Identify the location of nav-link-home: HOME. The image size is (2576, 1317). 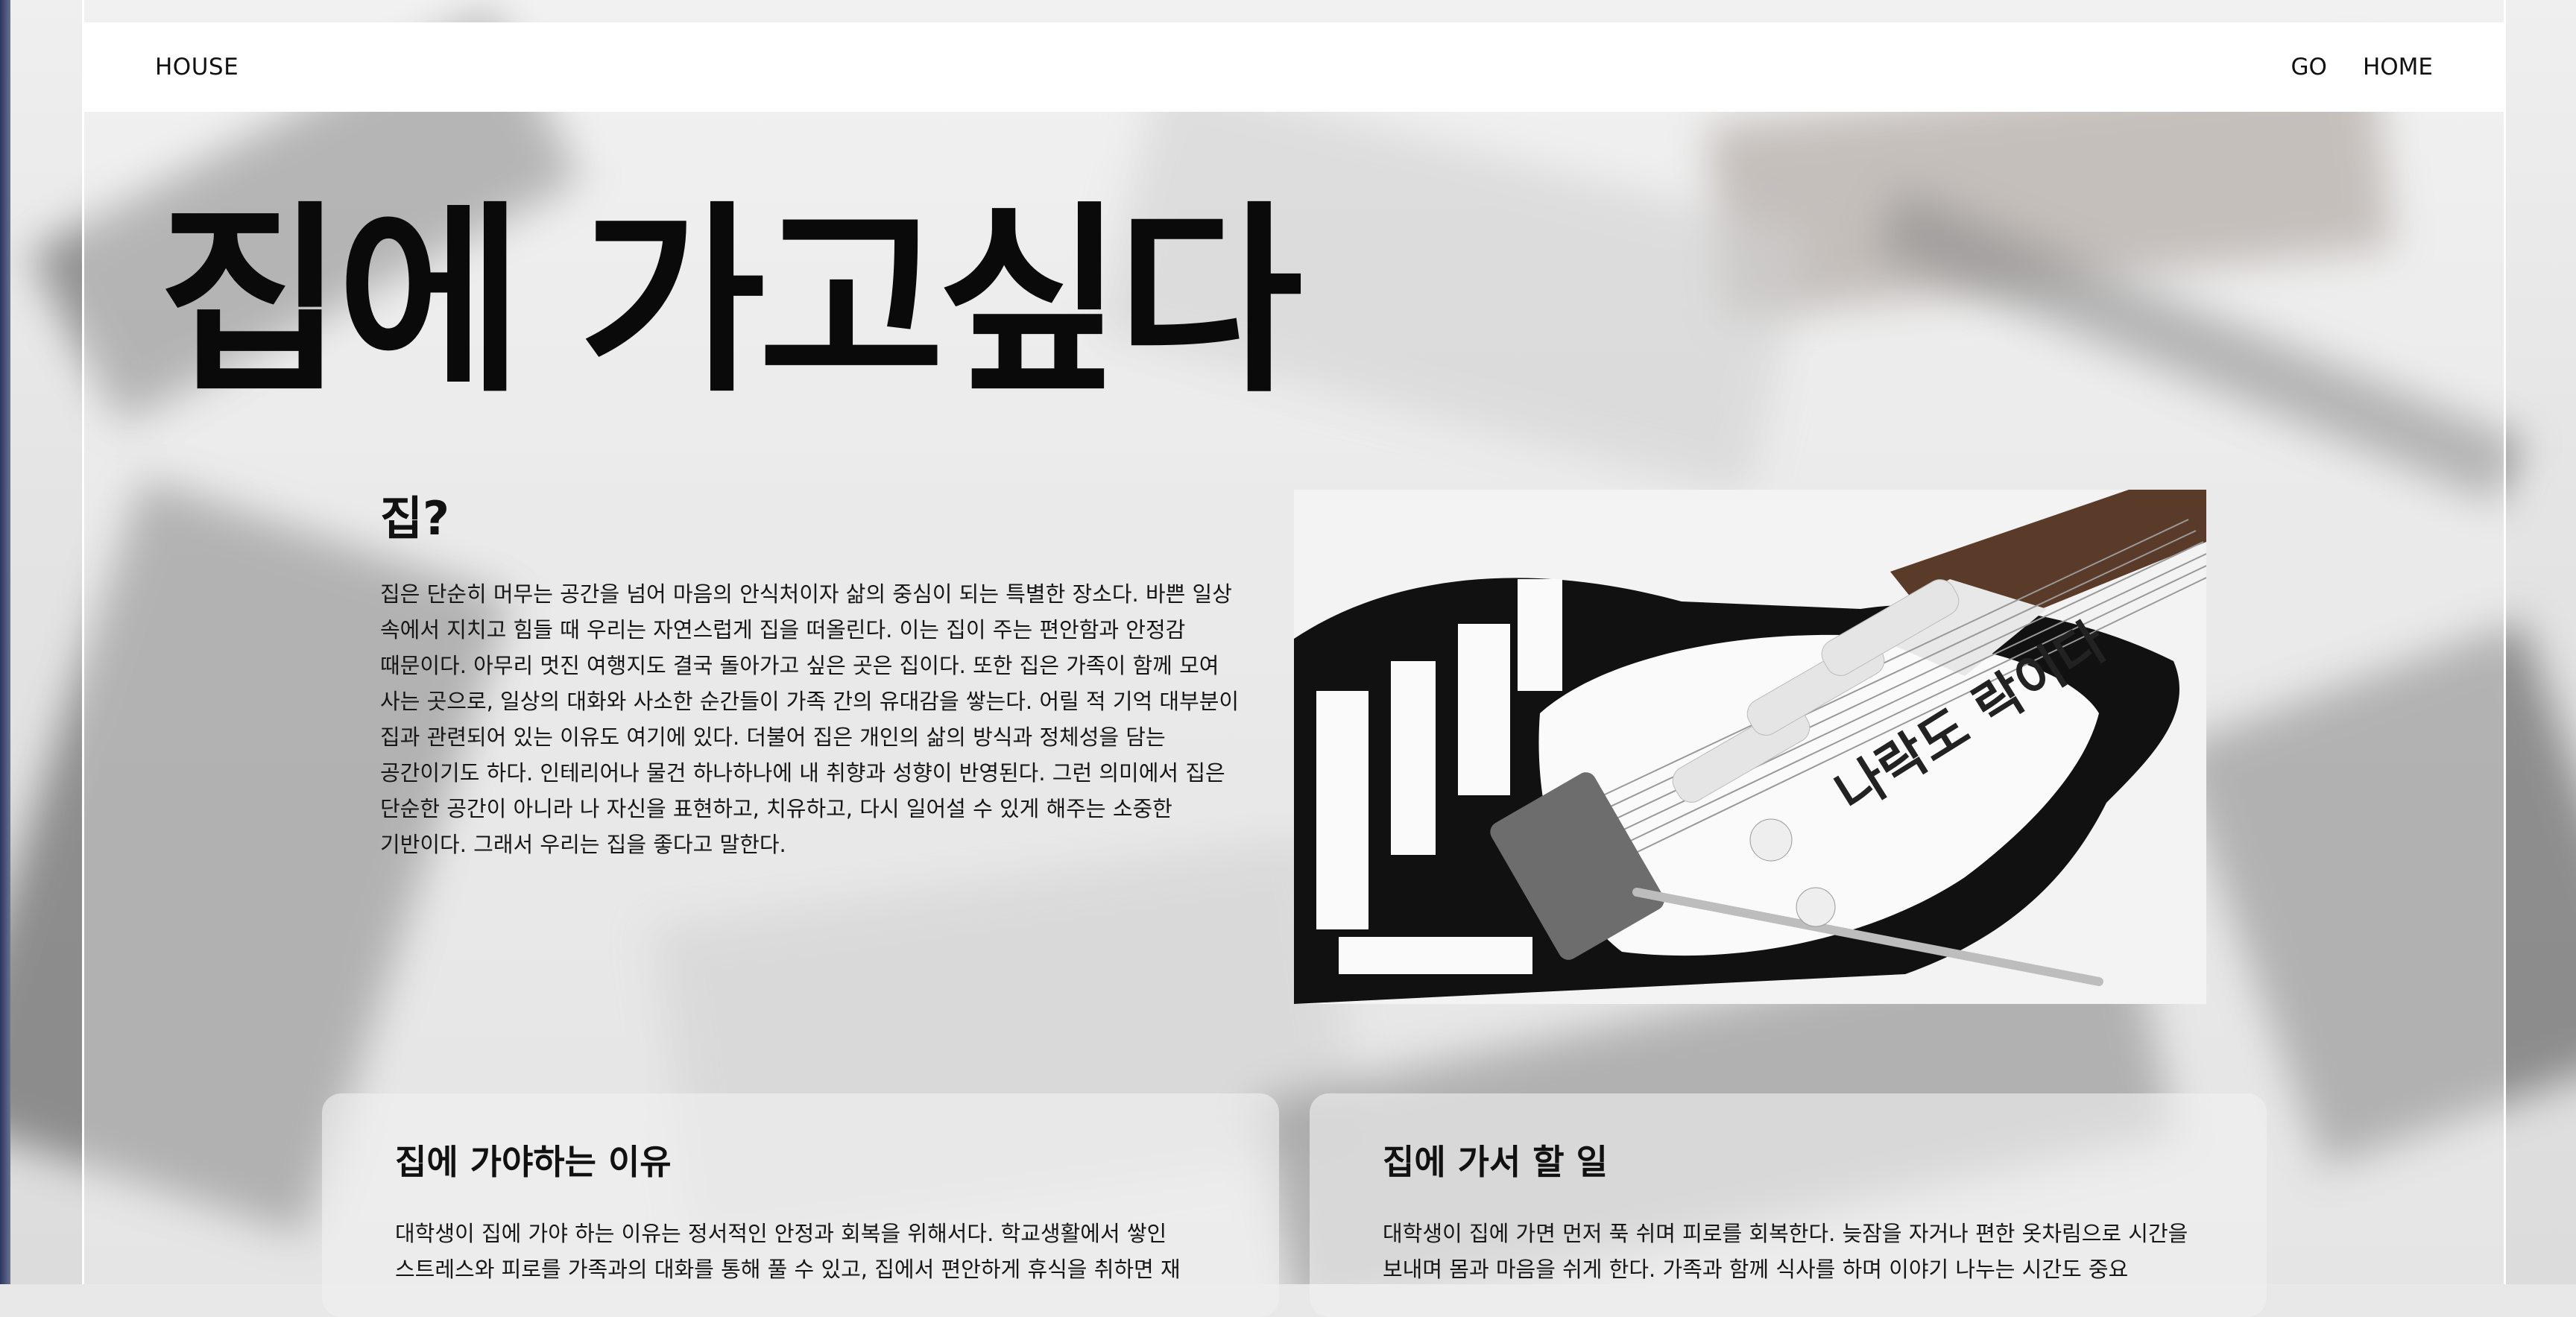
(2398, 67).